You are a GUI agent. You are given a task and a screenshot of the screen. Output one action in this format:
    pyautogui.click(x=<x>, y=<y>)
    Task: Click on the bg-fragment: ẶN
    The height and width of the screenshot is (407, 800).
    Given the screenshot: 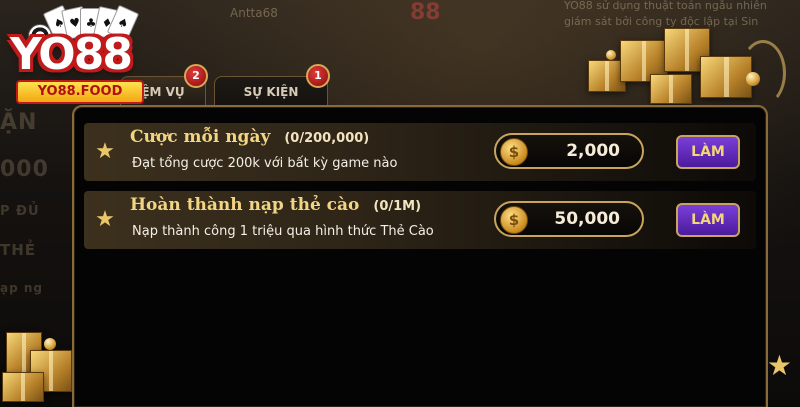 What is the action you would take?
    pyautogui.click(x=19, y=122)
    